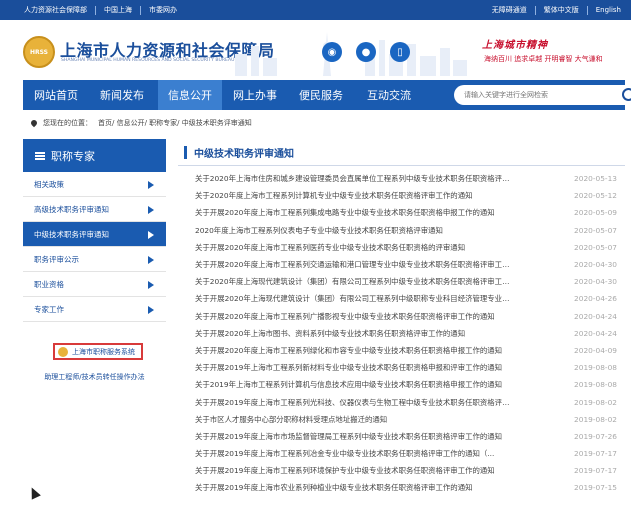 The image size is (631, 515). What do you see at coordinates (539, 95) in the screenshot?
I see `search-input` at bounding box center [539, 95].